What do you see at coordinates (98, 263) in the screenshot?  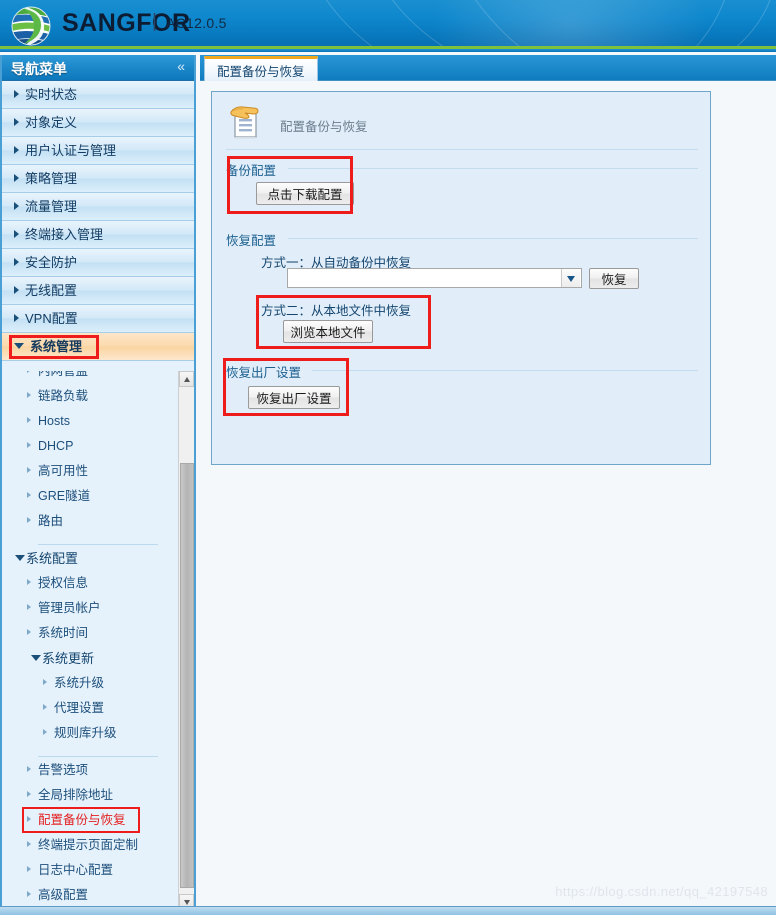 I see `sidebar-item-6: 安全防护` at bounding box center [98, 263].